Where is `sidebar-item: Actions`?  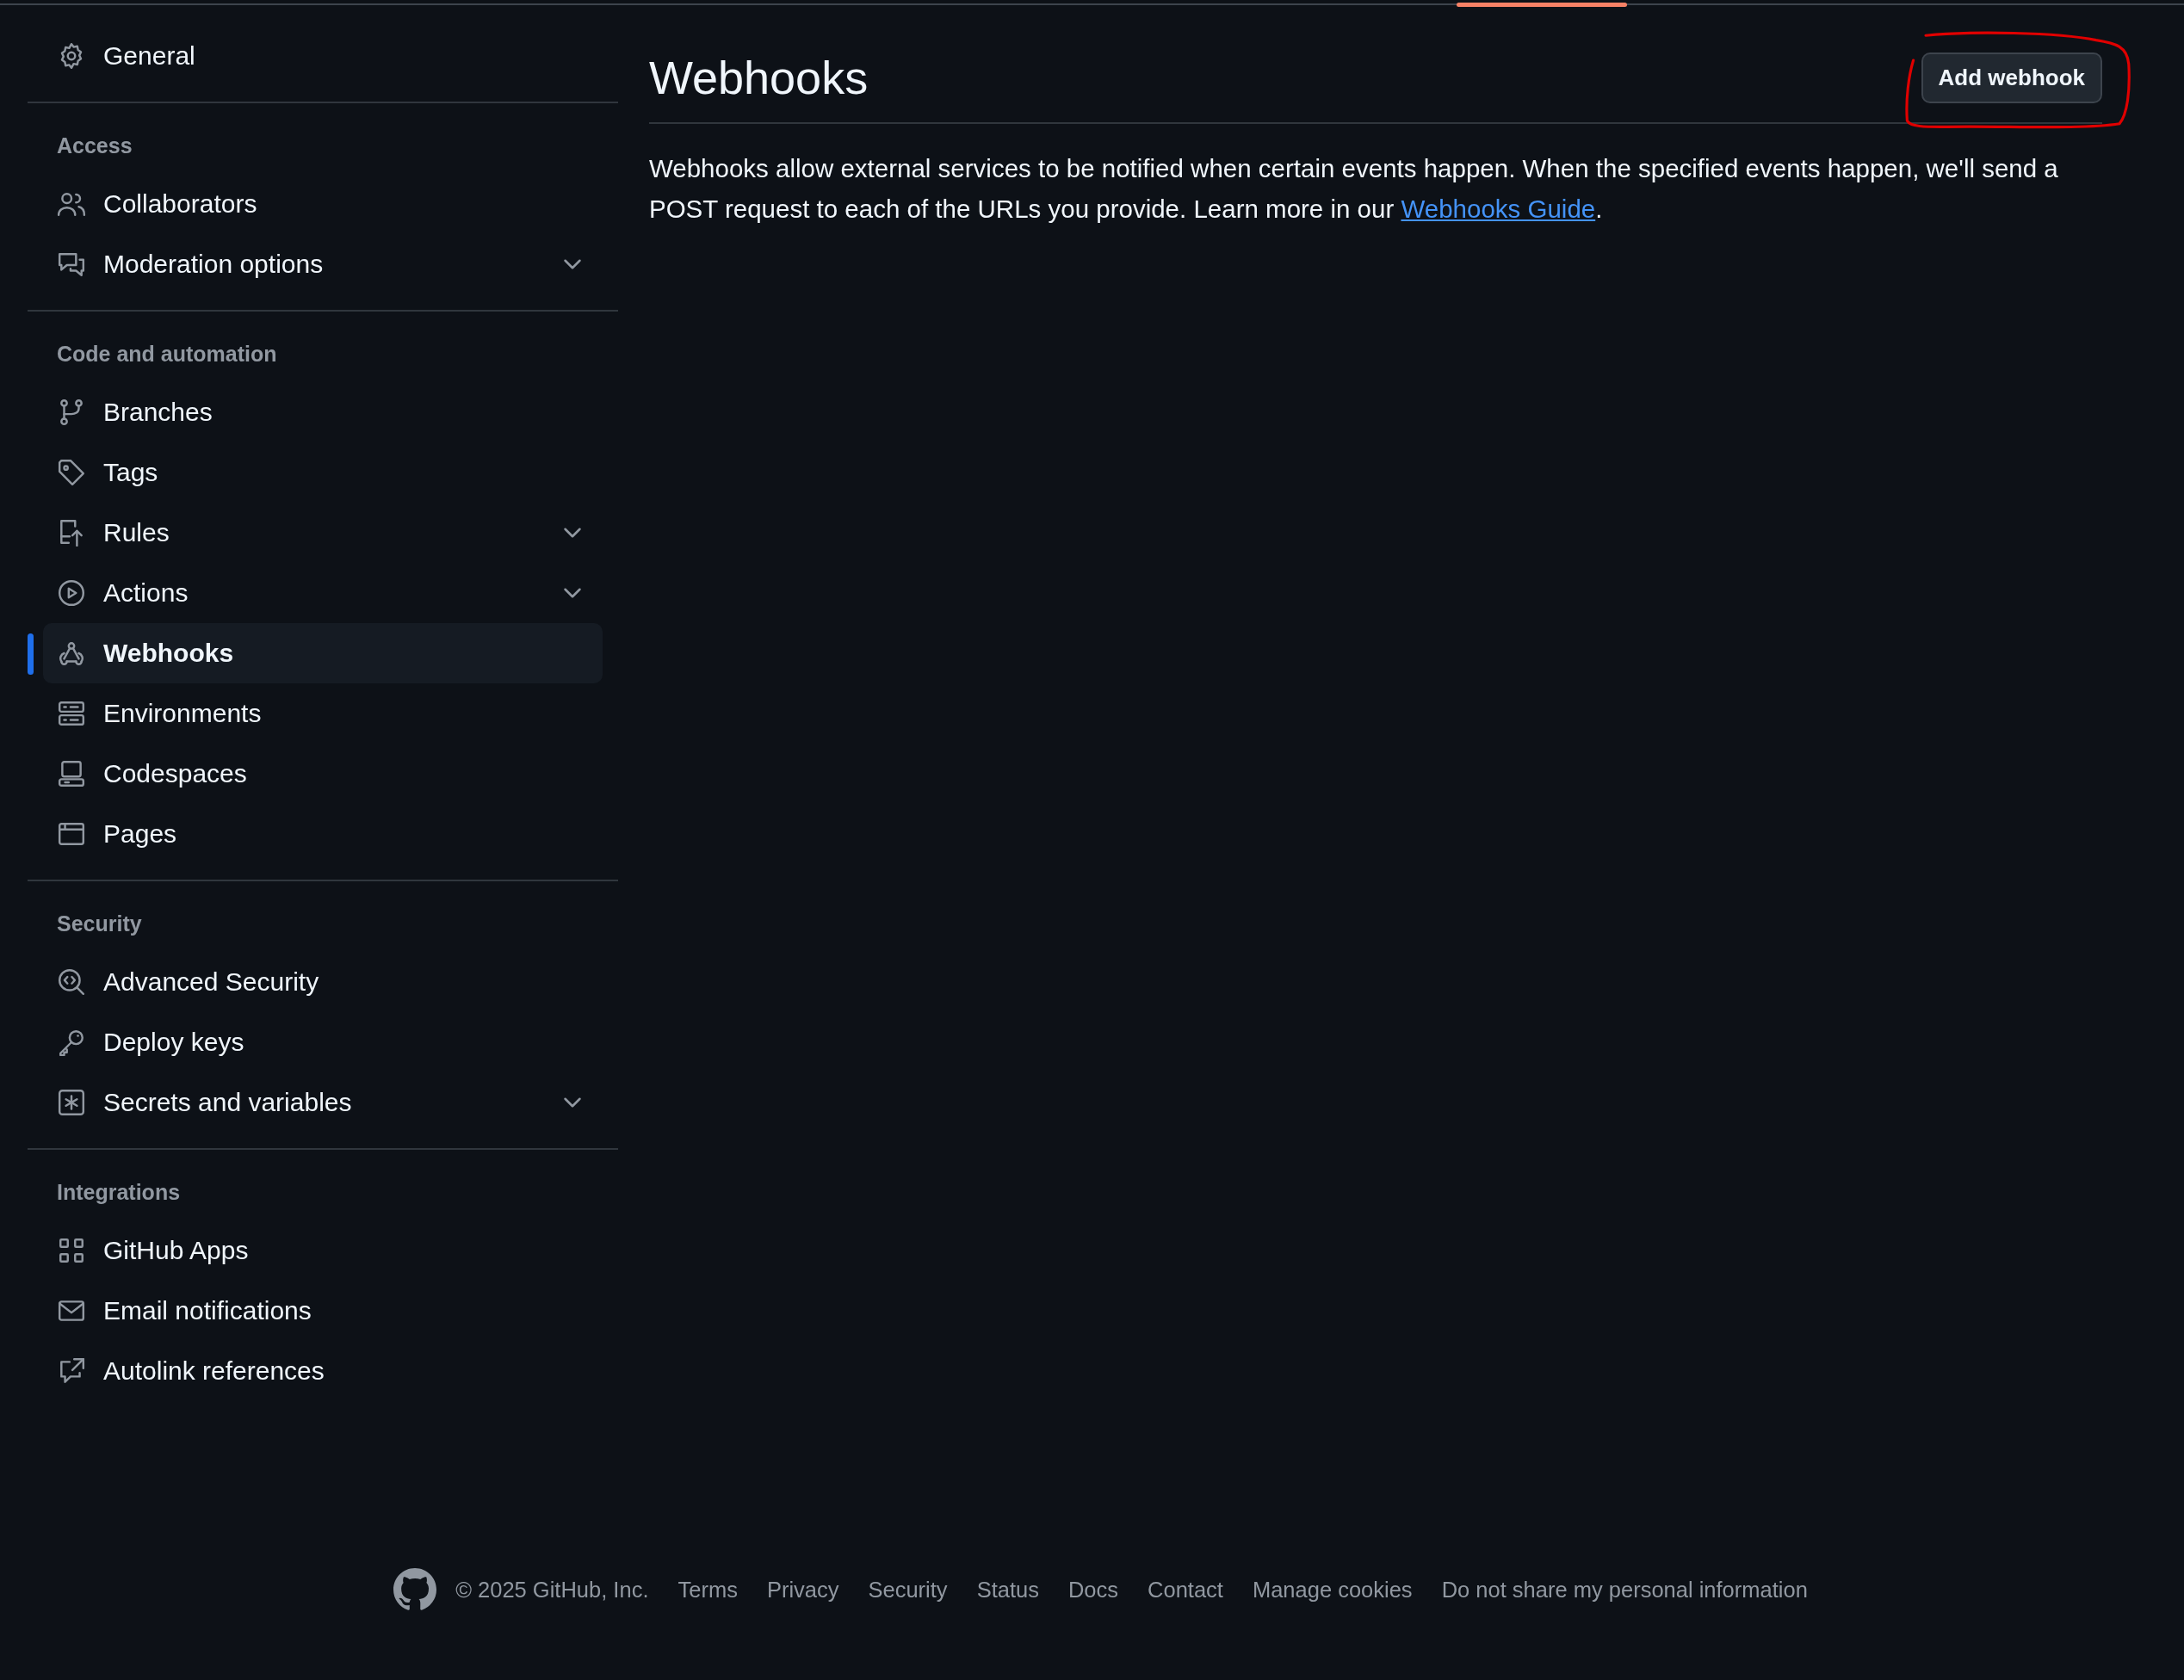 sidebar-item: Actions is located at coordinates (323, 593).